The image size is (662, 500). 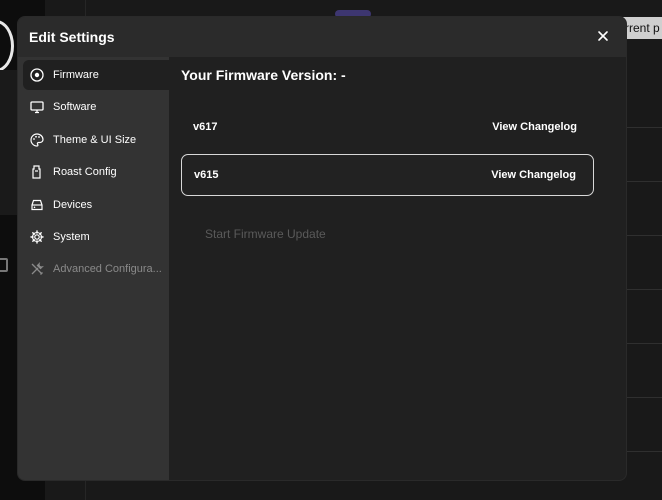 What do you see at coordinates (387, 175) in the screenshot?
I see `firmware-option-v615: v615 View Changelog` at bounding box center [387, 175].